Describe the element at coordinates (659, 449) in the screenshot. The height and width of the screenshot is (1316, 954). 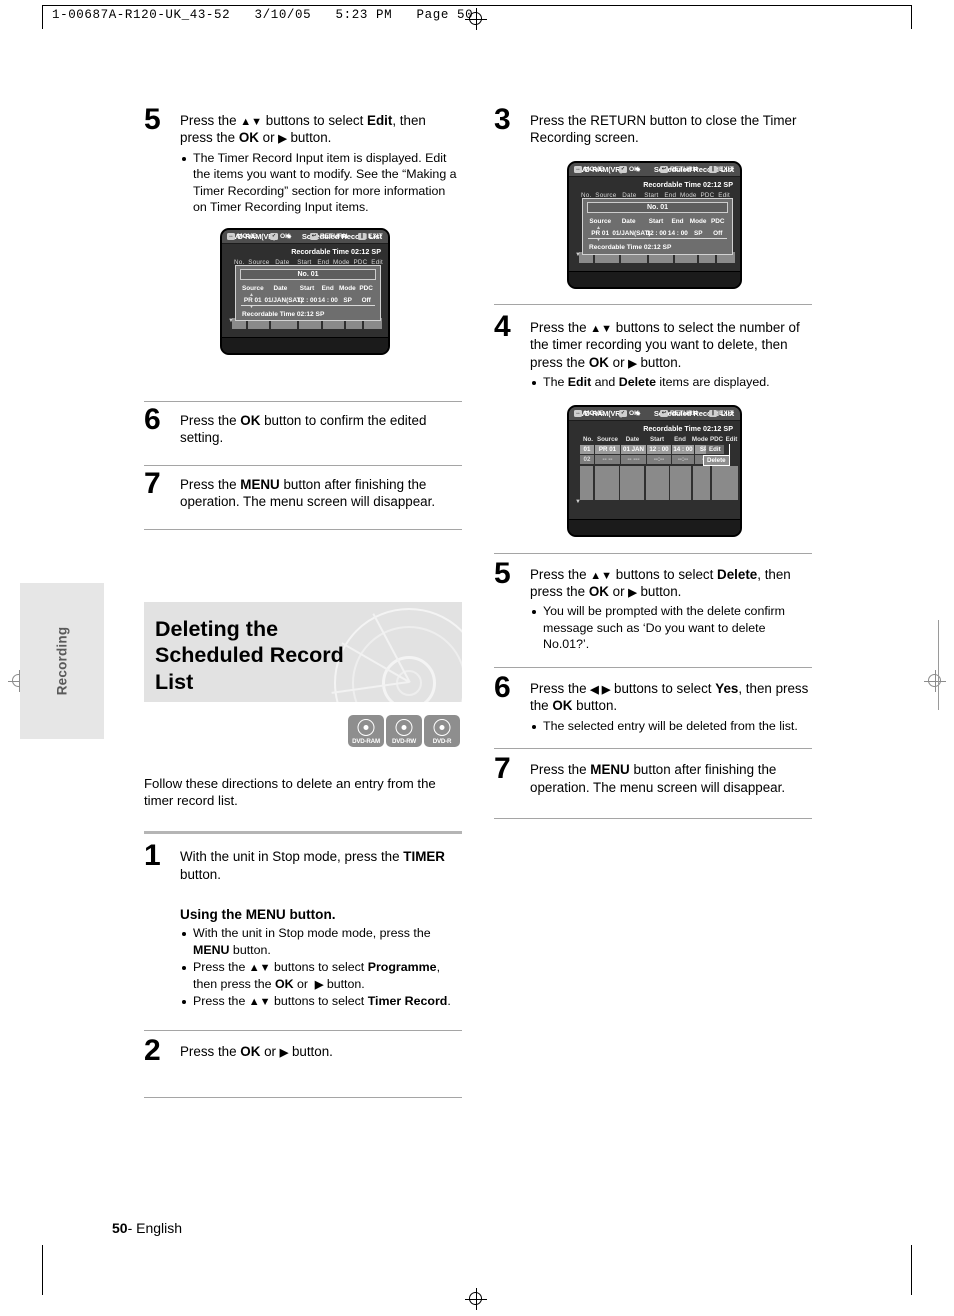
I see `cell-start: 12 : 00` at that location.